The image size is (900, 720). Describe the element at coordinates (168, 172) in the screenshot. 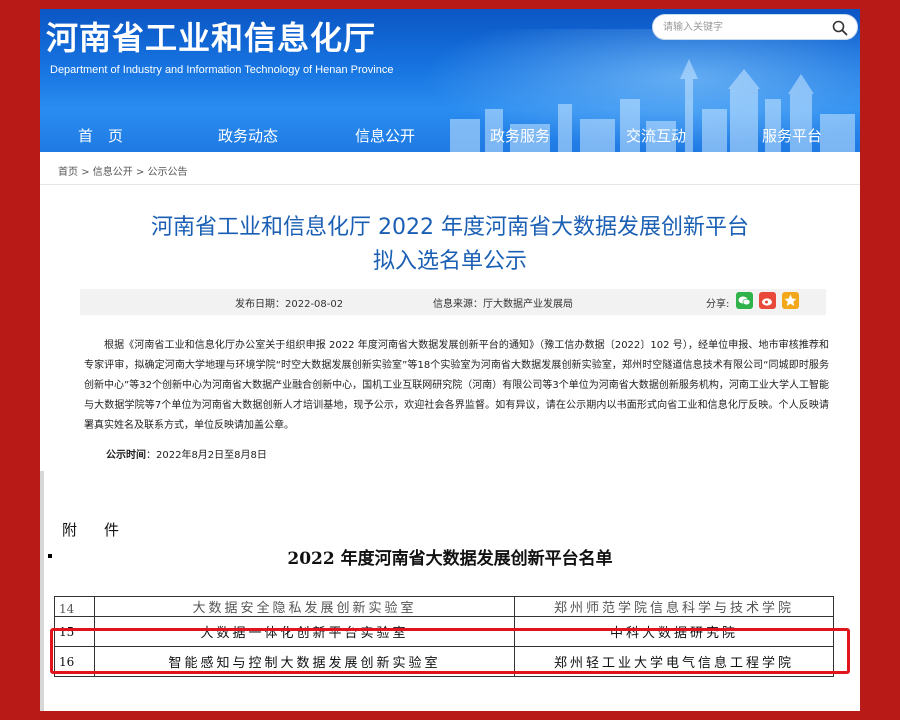

I see `breadcrumb-announcements: 公示公告` at that location.